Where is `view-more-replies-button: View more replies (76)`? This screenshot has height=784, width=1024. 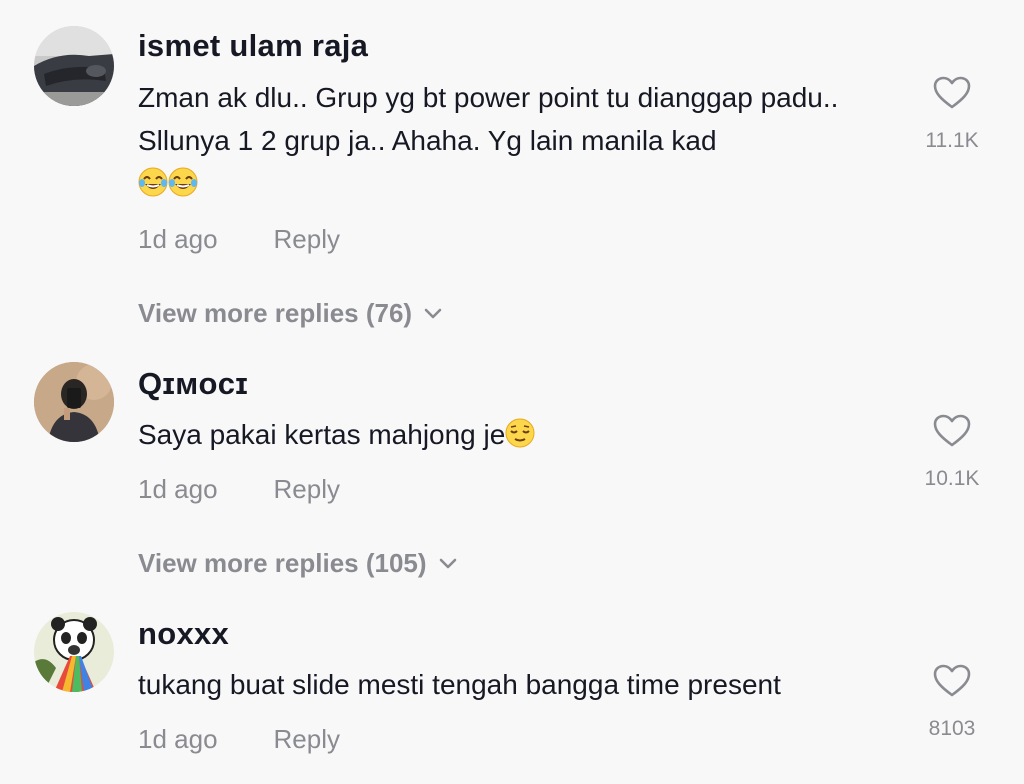
view-more-replies-button: View more replies (76) is located at coordinates (290, 312).